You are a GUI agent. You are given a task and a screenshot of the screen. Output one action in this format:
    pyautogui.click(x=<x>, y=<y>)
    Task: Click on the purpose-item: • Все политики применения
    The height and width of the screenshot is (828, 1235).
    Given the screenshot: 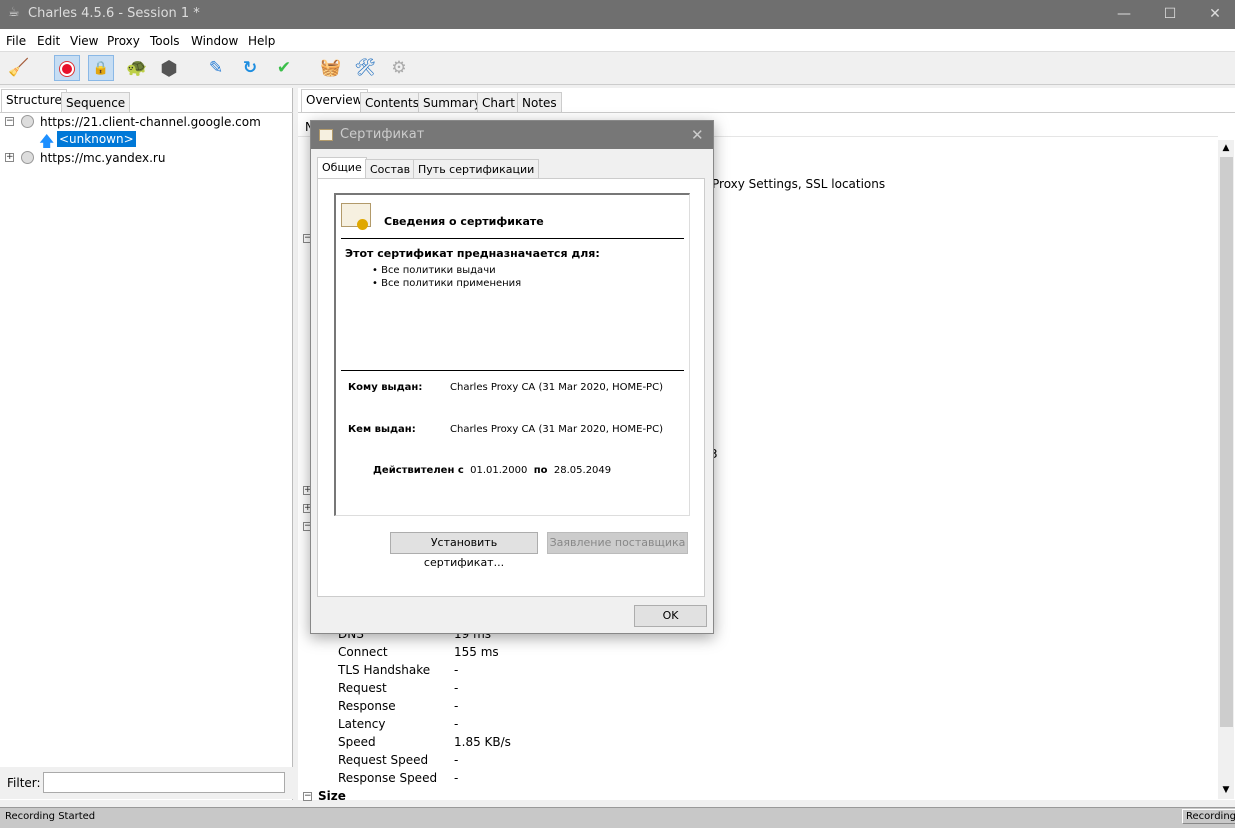 What is the action you would take?
    pyautogui.click(x=447, y=283)
    